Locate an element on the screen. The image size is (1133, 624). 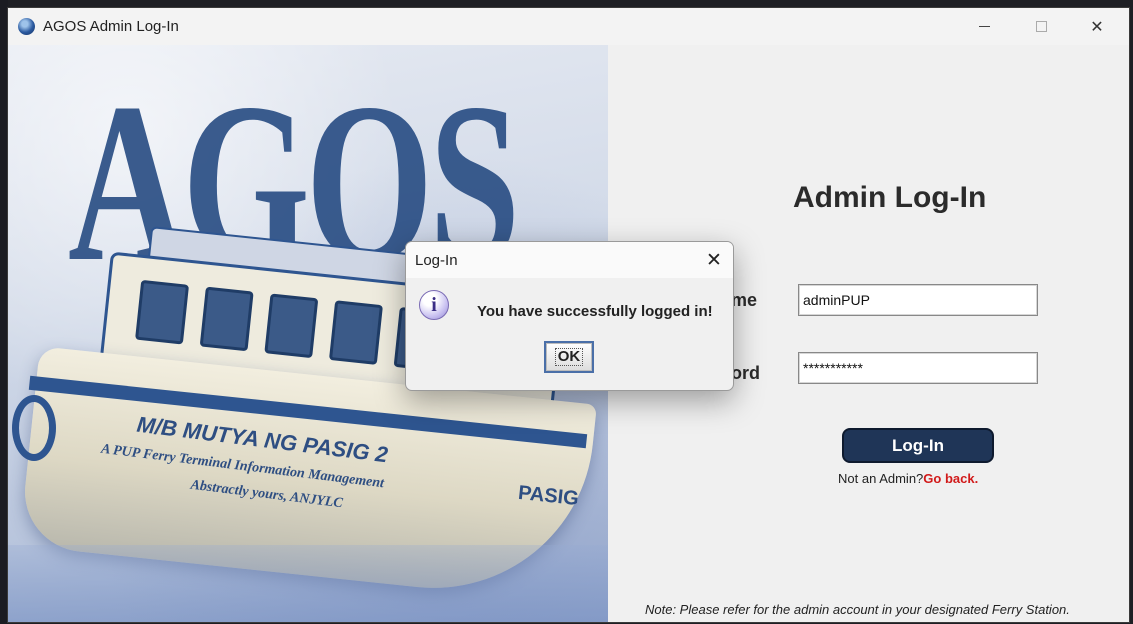
dialog-message: You have successfully logged in! is located at coordinates (595, 311).